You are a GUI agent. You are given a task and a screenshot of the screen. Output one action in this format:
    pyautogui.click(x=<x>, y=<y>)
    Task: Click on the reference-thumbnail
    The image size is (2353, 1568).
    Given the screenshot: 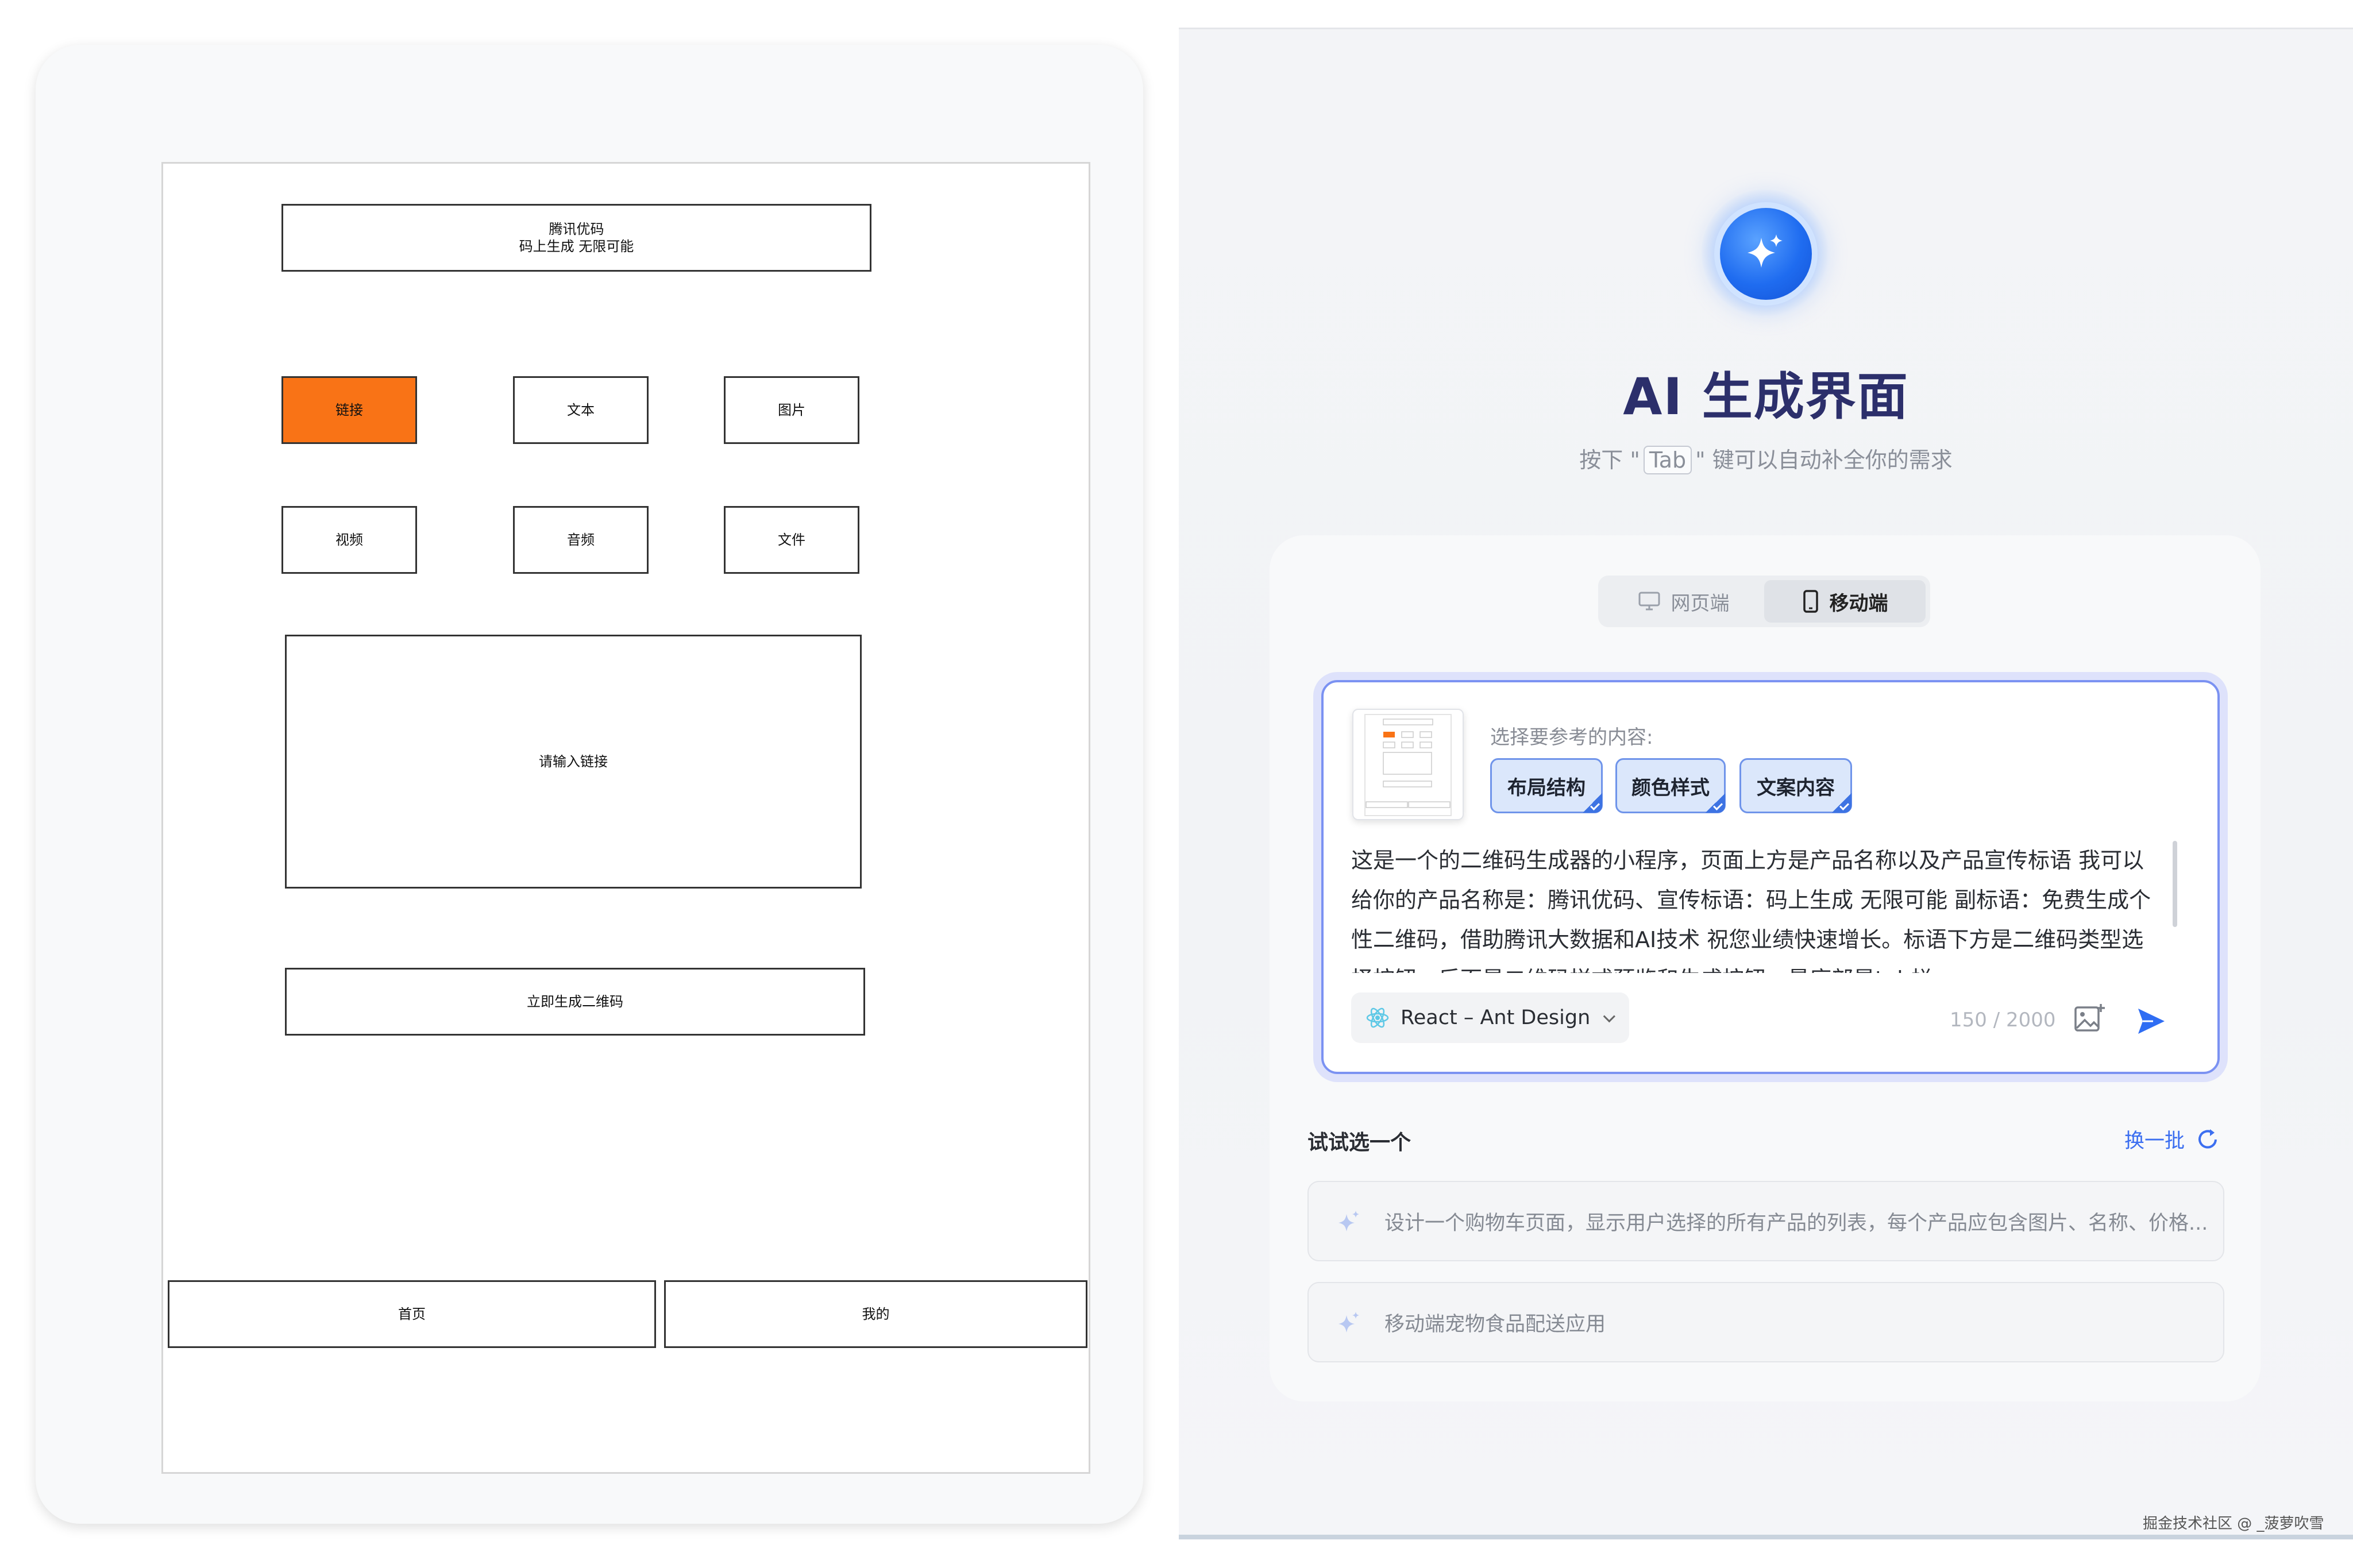 What is the action you would take?
    pyautogui.click(x=1408, y=764)
    